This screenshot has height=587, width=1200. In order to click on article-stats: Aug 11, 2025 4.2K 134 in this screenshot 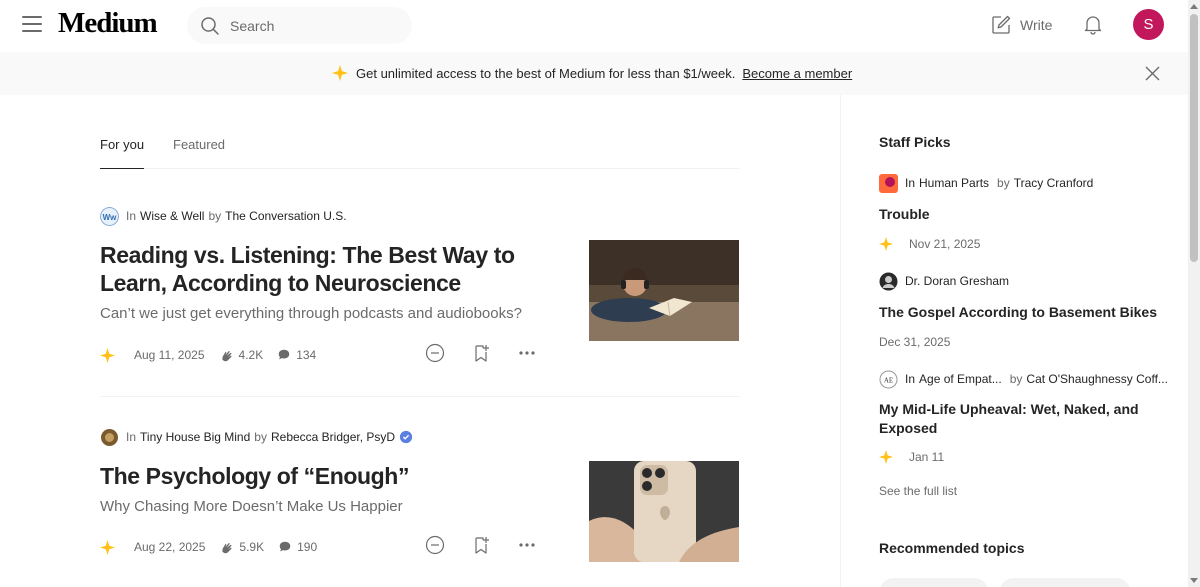, I will do `click(215, 355)`.